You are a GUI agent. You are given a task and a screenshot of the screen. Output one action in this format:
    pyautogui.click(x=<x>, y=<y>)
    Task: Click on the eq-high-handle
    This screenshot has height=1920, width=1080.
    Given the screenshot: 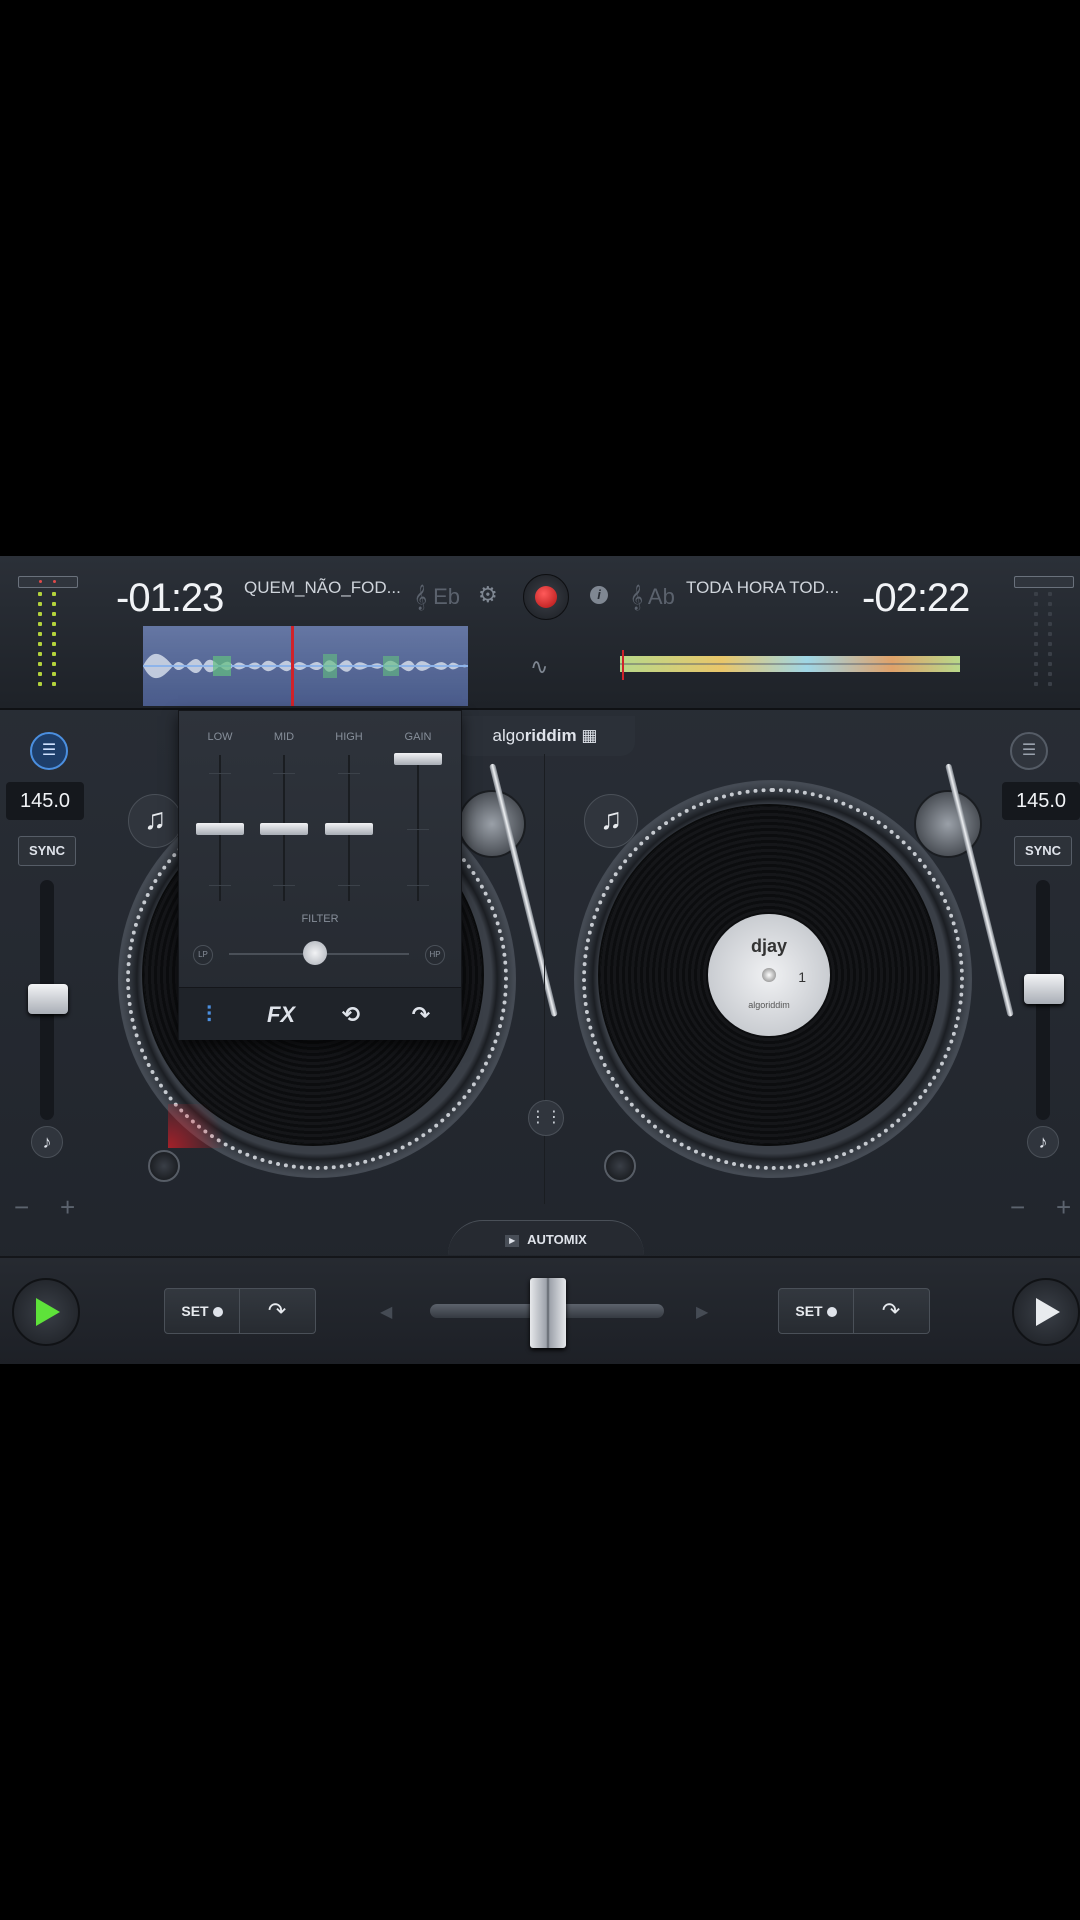 What is the action you would take?
    pyautogui.click(x=349, y=829)
    